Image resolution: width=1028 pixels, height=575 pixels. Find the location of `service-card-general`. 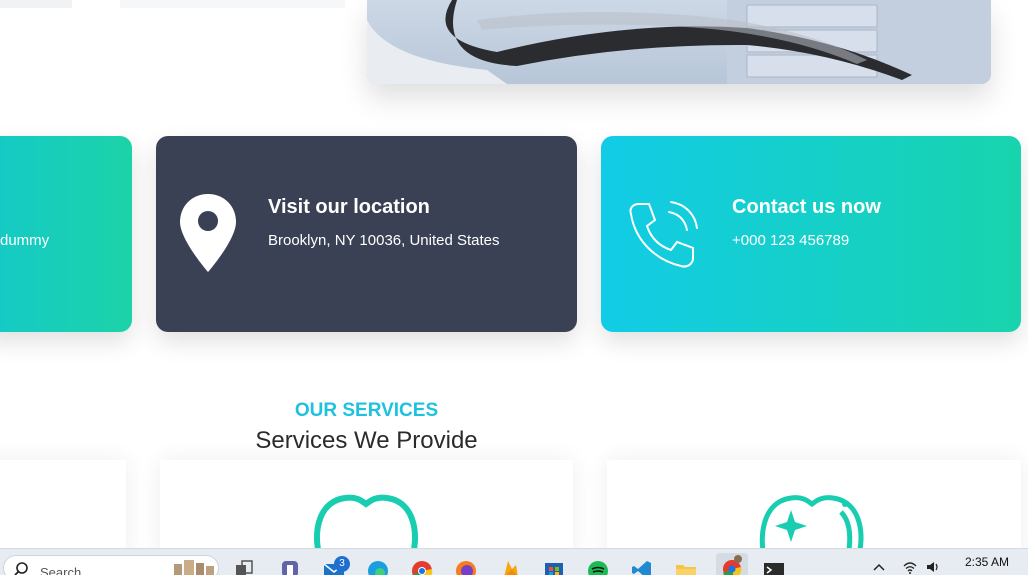

service-card-general is located at coordinates (366, 510).